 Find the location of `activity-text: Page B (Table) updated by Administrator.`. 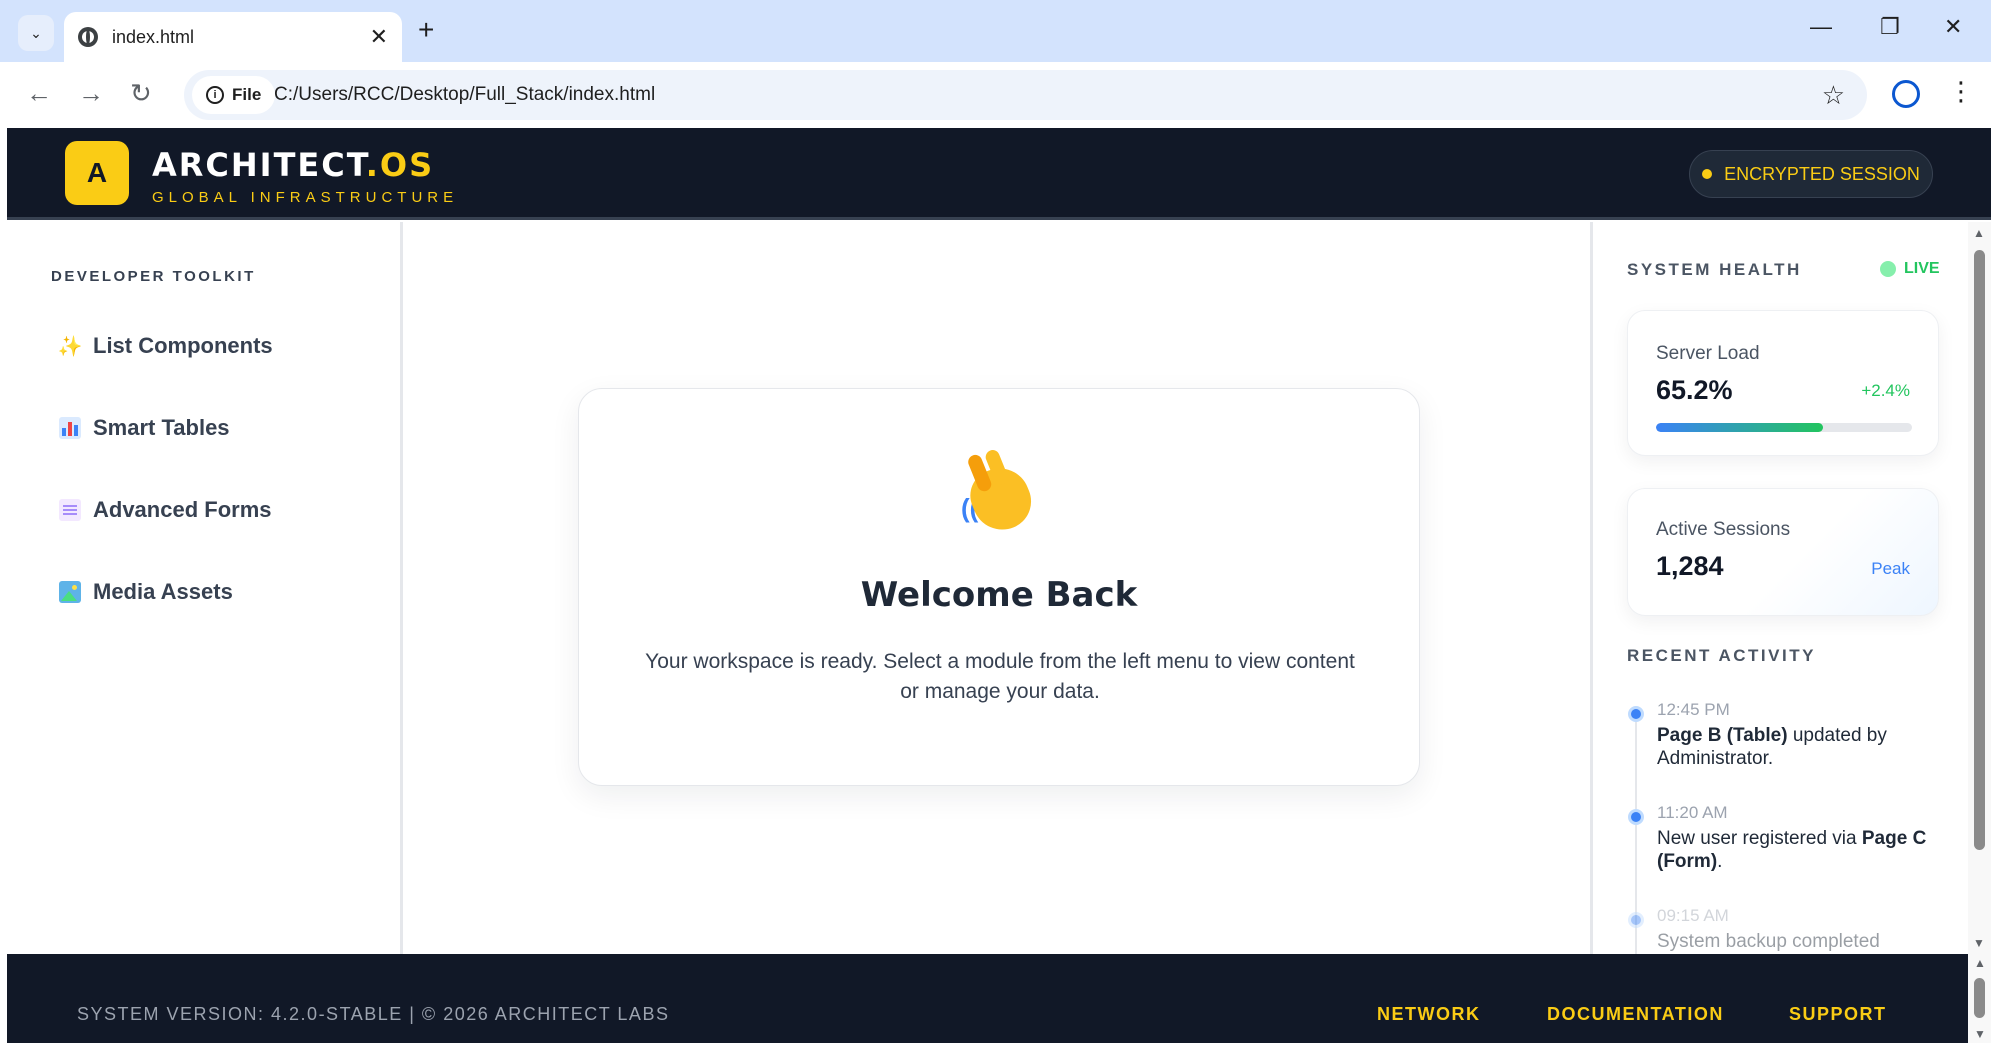

activity-text: Page B (Table) updated by Administrator. is located at coordinates (1772, 747).